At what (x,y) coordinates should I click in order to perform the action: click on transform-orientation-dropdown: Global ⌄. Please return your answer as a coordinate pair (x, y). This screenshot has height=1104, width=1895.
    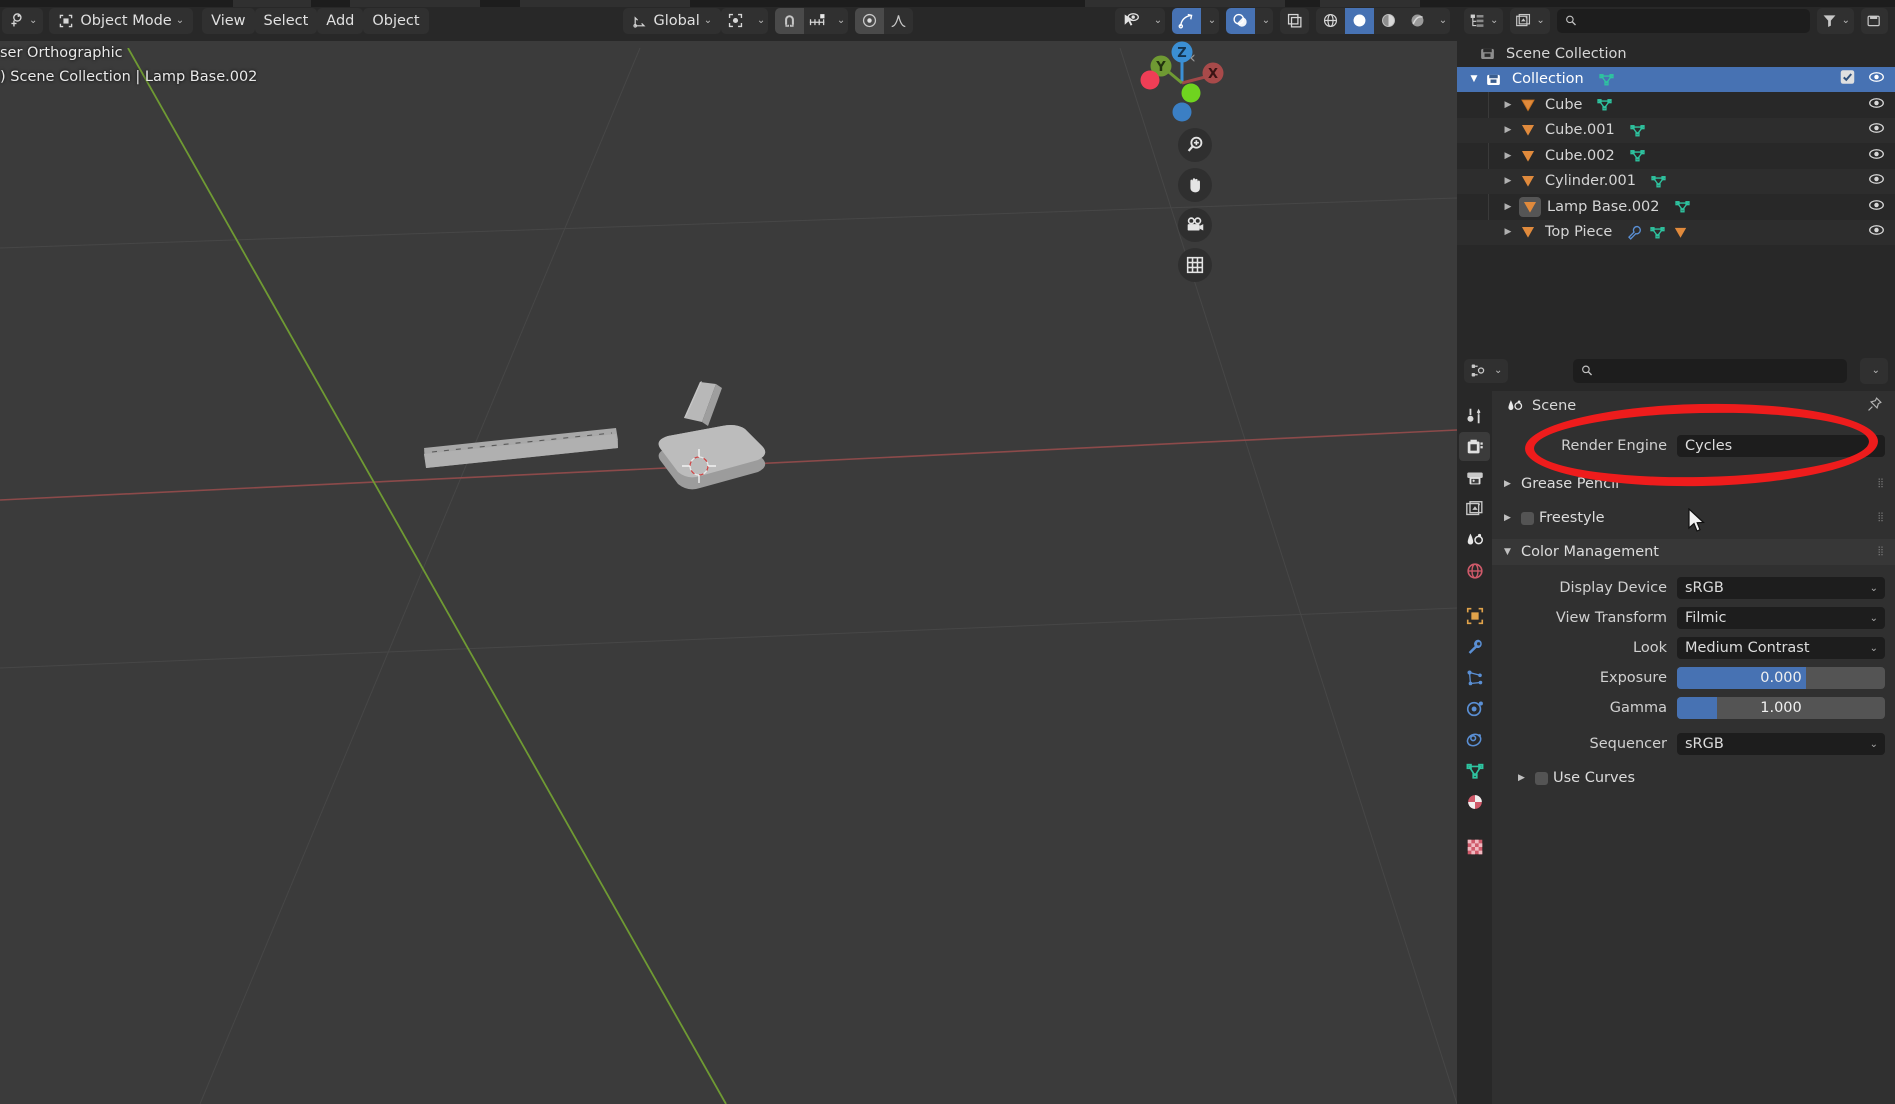
    Looking at the image, I should click on (672, 20).